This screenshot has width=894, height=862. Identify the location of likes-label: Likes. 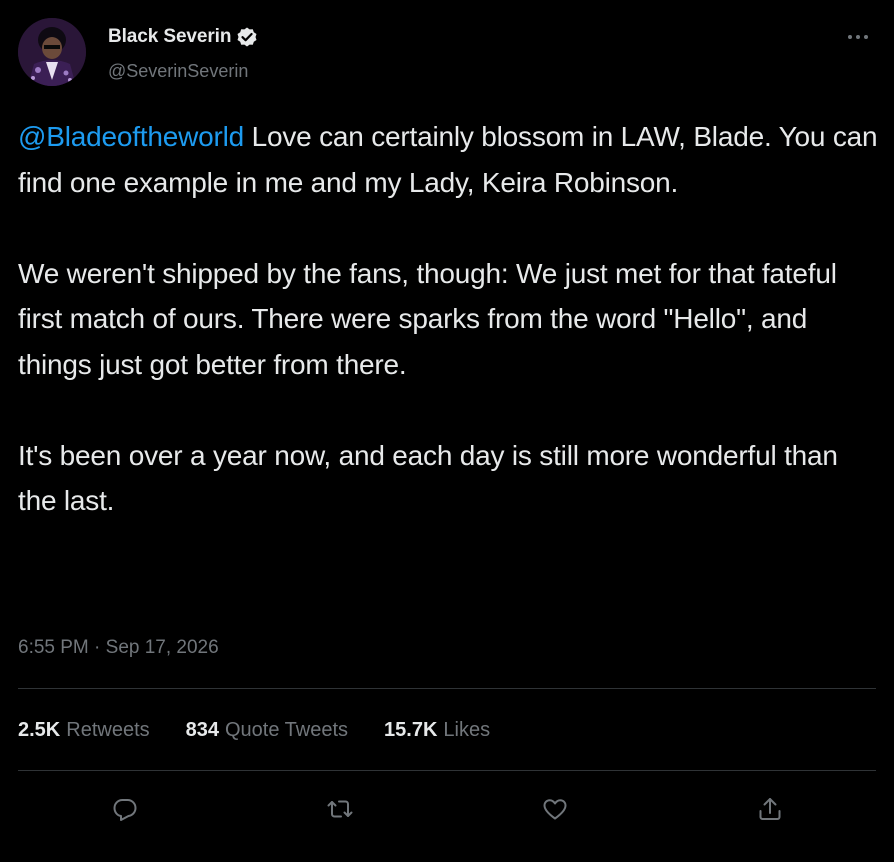
(467, 729).